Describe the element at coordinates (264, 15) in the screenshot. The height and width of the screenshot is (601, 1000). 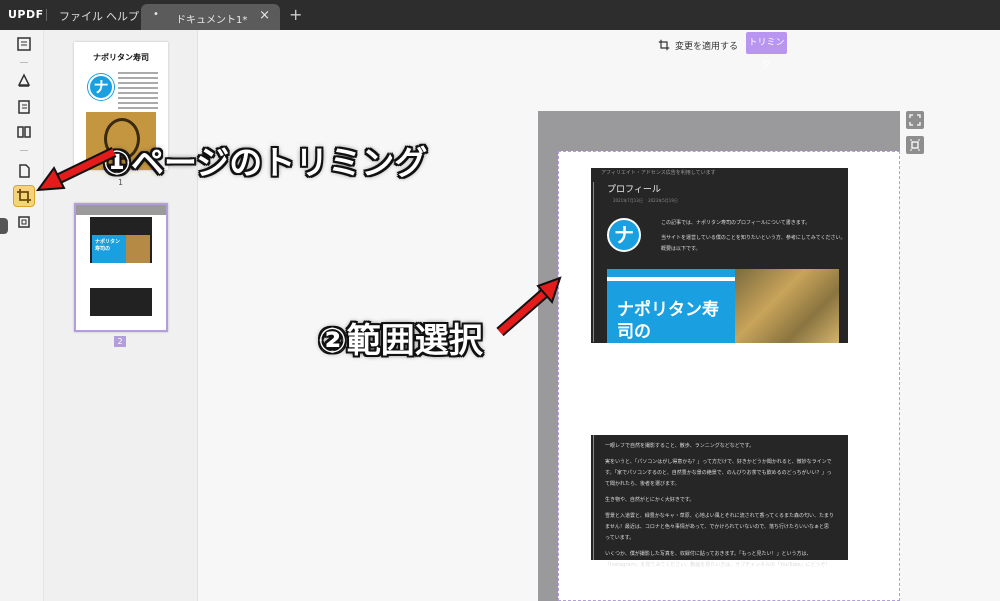
I see `tab-close-icon: ×` at that location.